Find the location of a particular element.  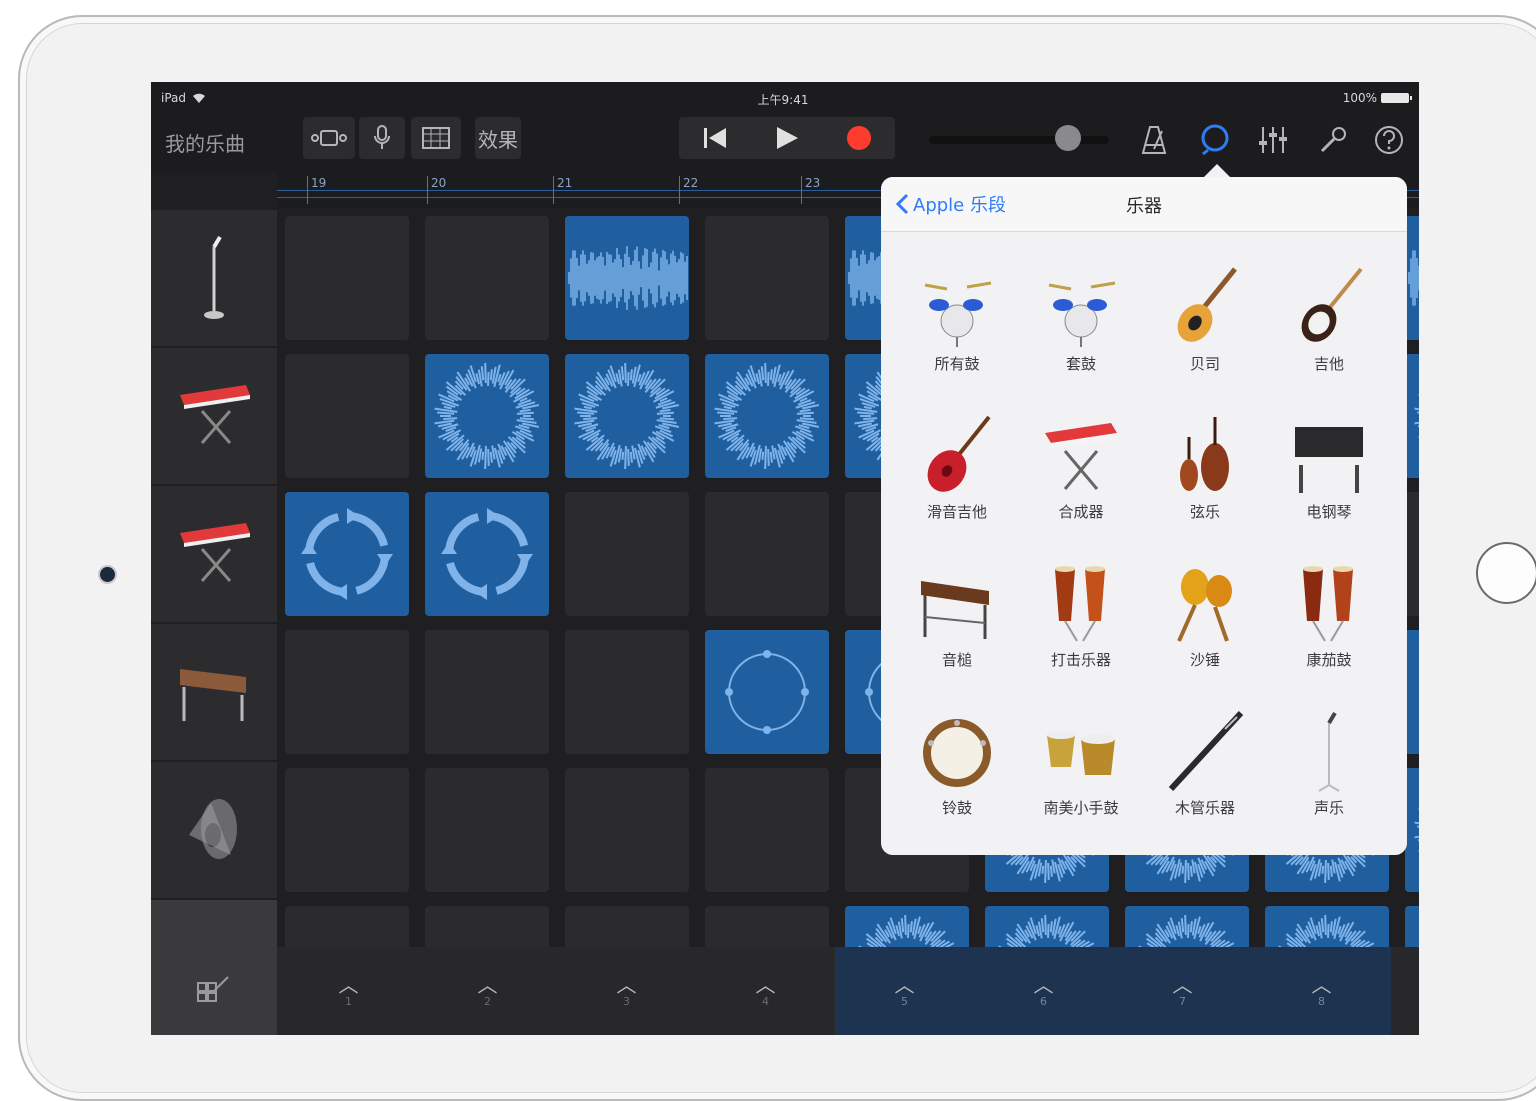

column-trigger-4: ︿4 is located at coordinates (765, 991).